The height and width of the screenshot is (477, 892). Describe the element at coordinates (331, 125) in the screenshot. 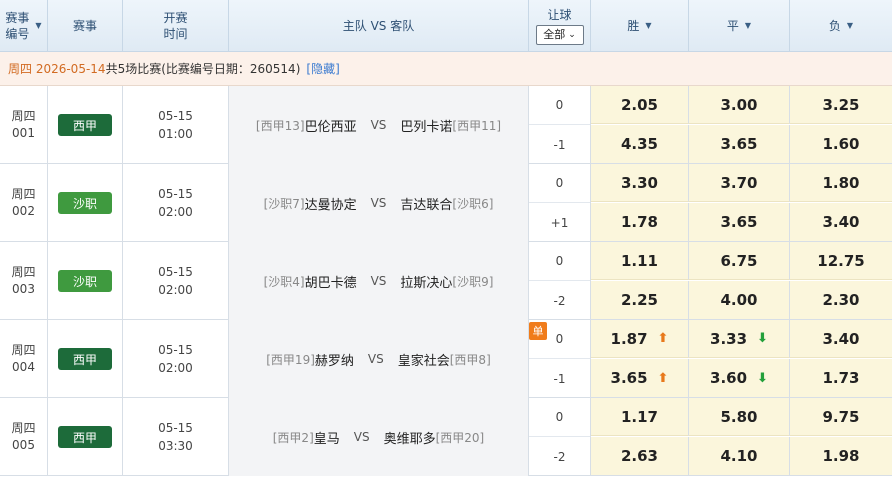

I see `home-team: 巴伦西亚` at that location.